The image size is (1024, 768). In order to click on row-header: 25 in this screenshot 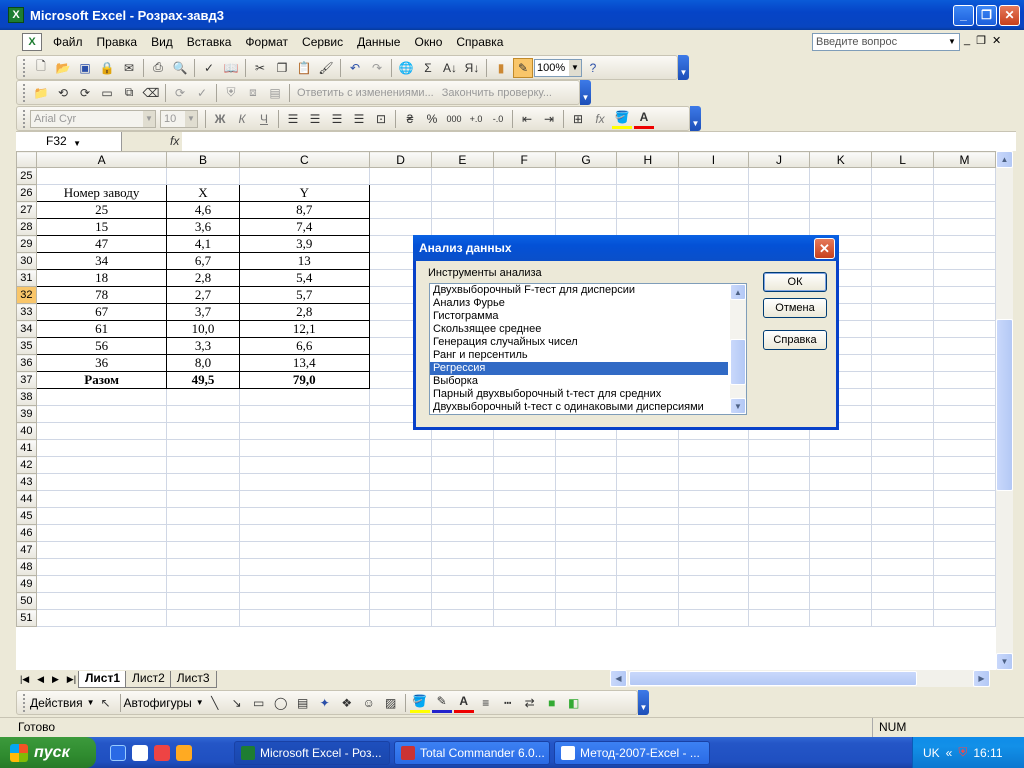, I will do `click(26, 176)`.